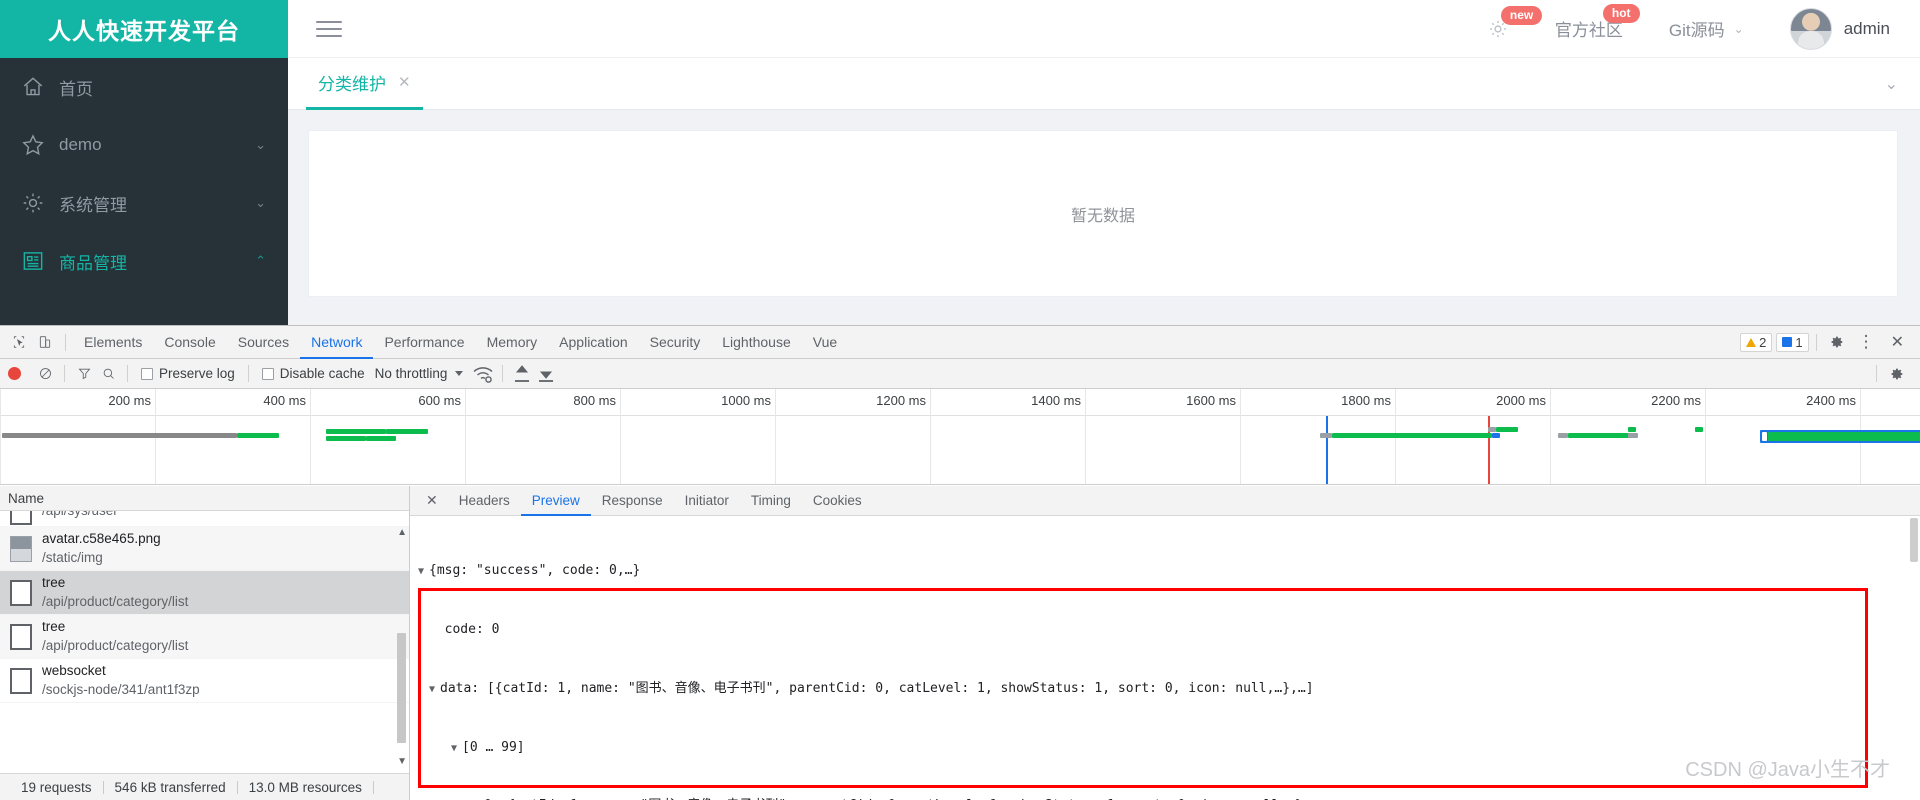 This screenshot has width=1920, height=800. What do you see at coordinates (14, 373) in the screenshot?
I see `record-button` at bounding box center [14, 373].